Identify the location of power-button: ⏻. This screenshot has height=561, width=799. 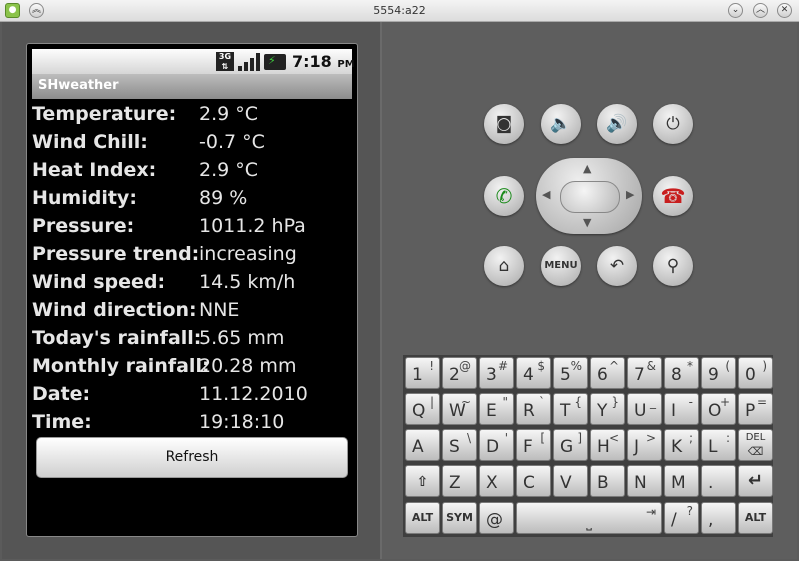
(673, 124).